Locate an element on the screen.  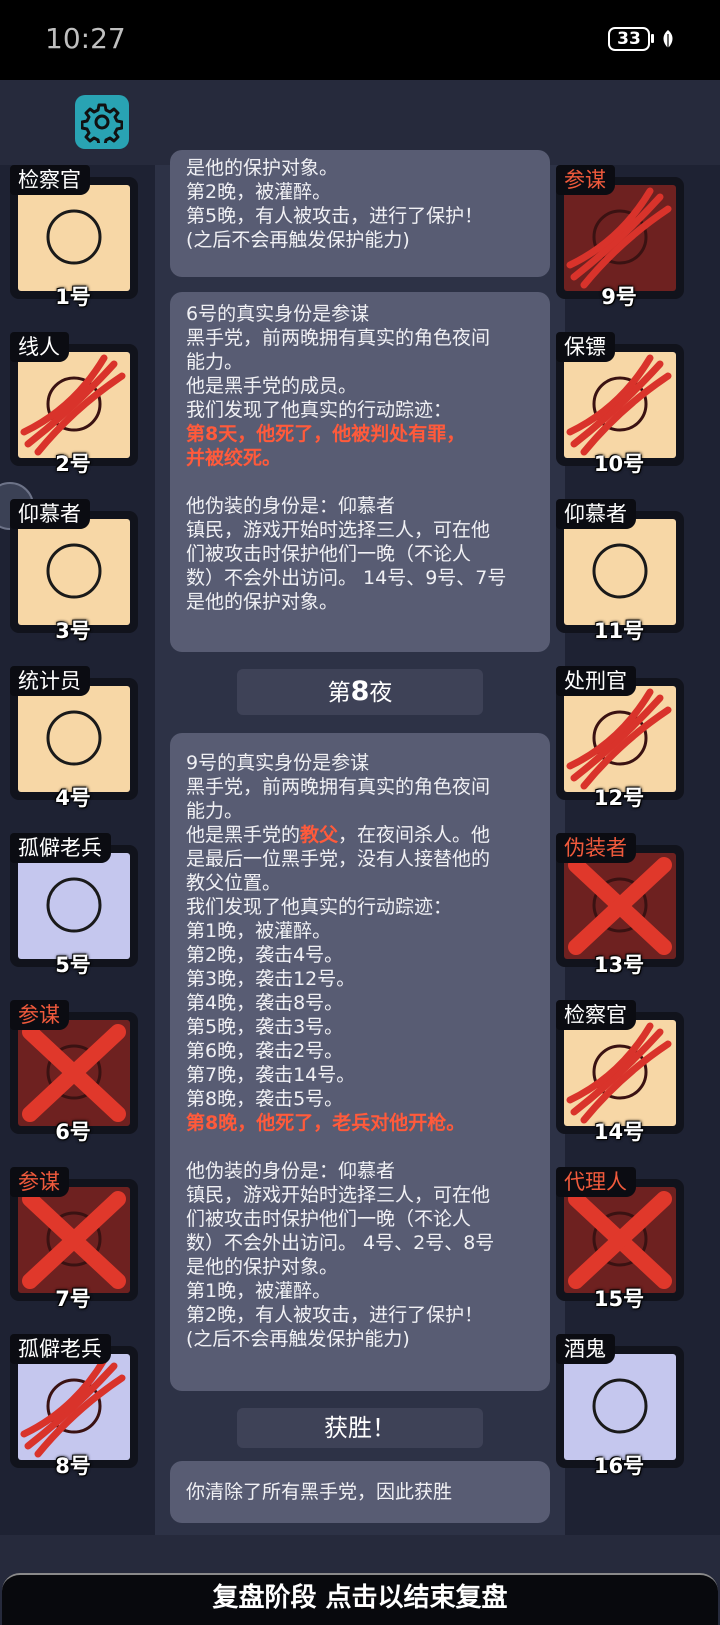
player-card: 参谋 9号 is located at coordinates (619, 237).